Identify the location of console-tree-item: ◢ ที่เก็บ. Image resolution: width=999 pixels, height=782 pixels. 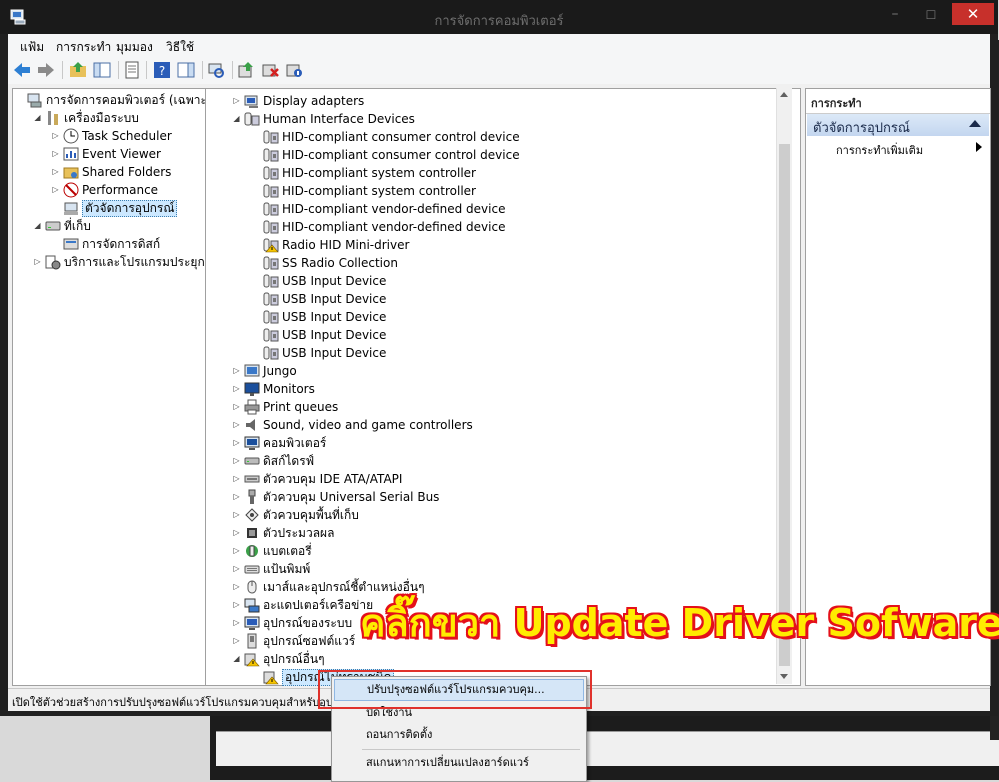
(119, 226).